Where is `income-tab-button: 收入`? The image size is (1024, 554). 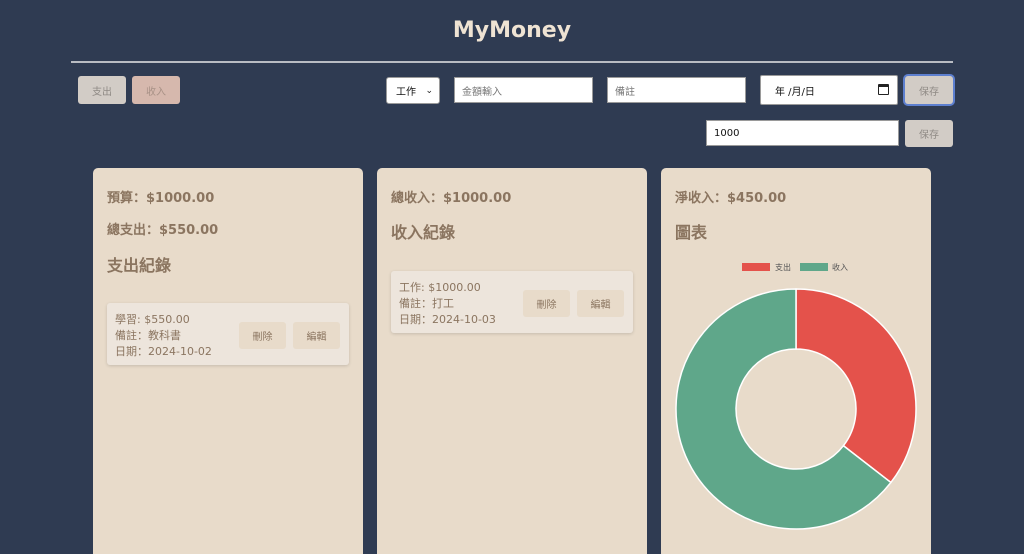
income-tab-button: 收入 is located at coordinates (156, 90).